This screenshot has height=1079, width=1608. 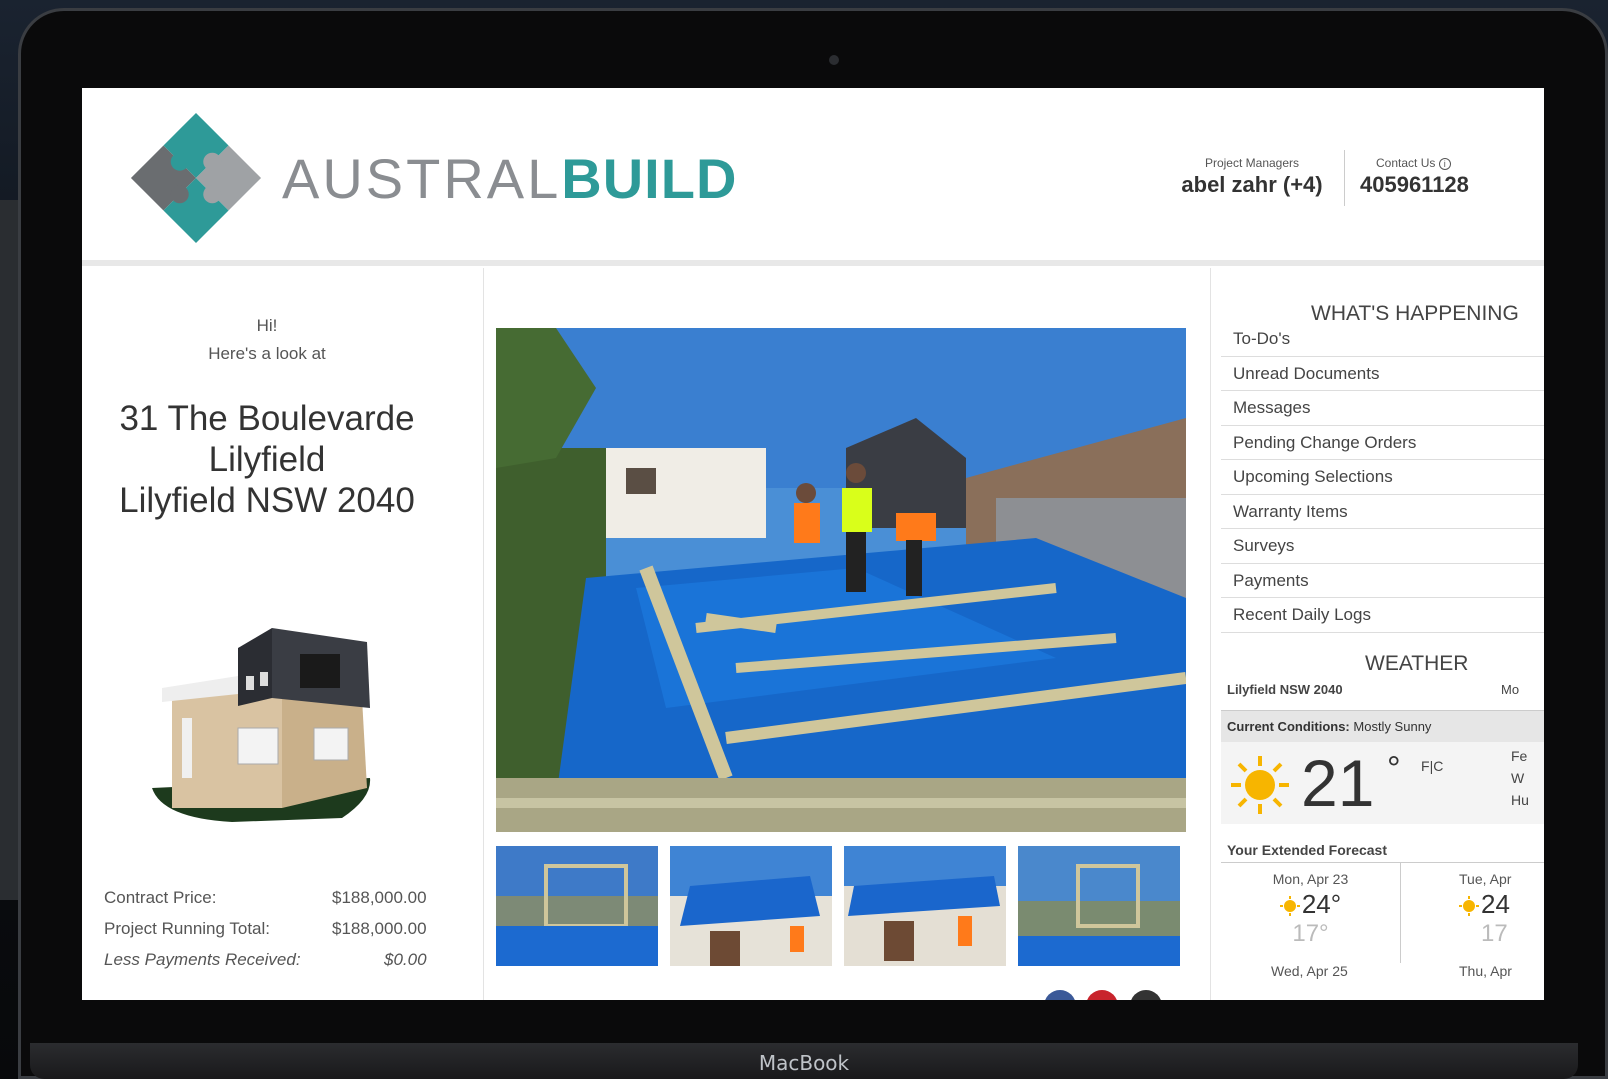 I want to click on unit-f: F, so click(x=1425, y=766).